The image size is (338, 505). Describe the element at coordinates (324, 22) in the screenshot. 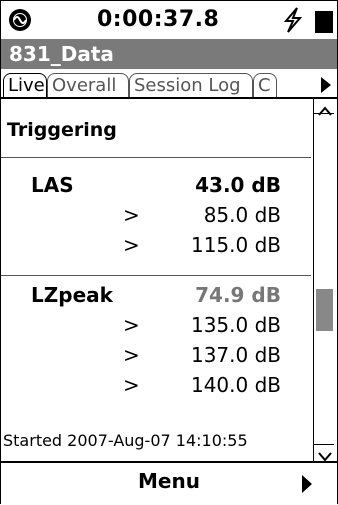

I see `battery-icon` at that location.